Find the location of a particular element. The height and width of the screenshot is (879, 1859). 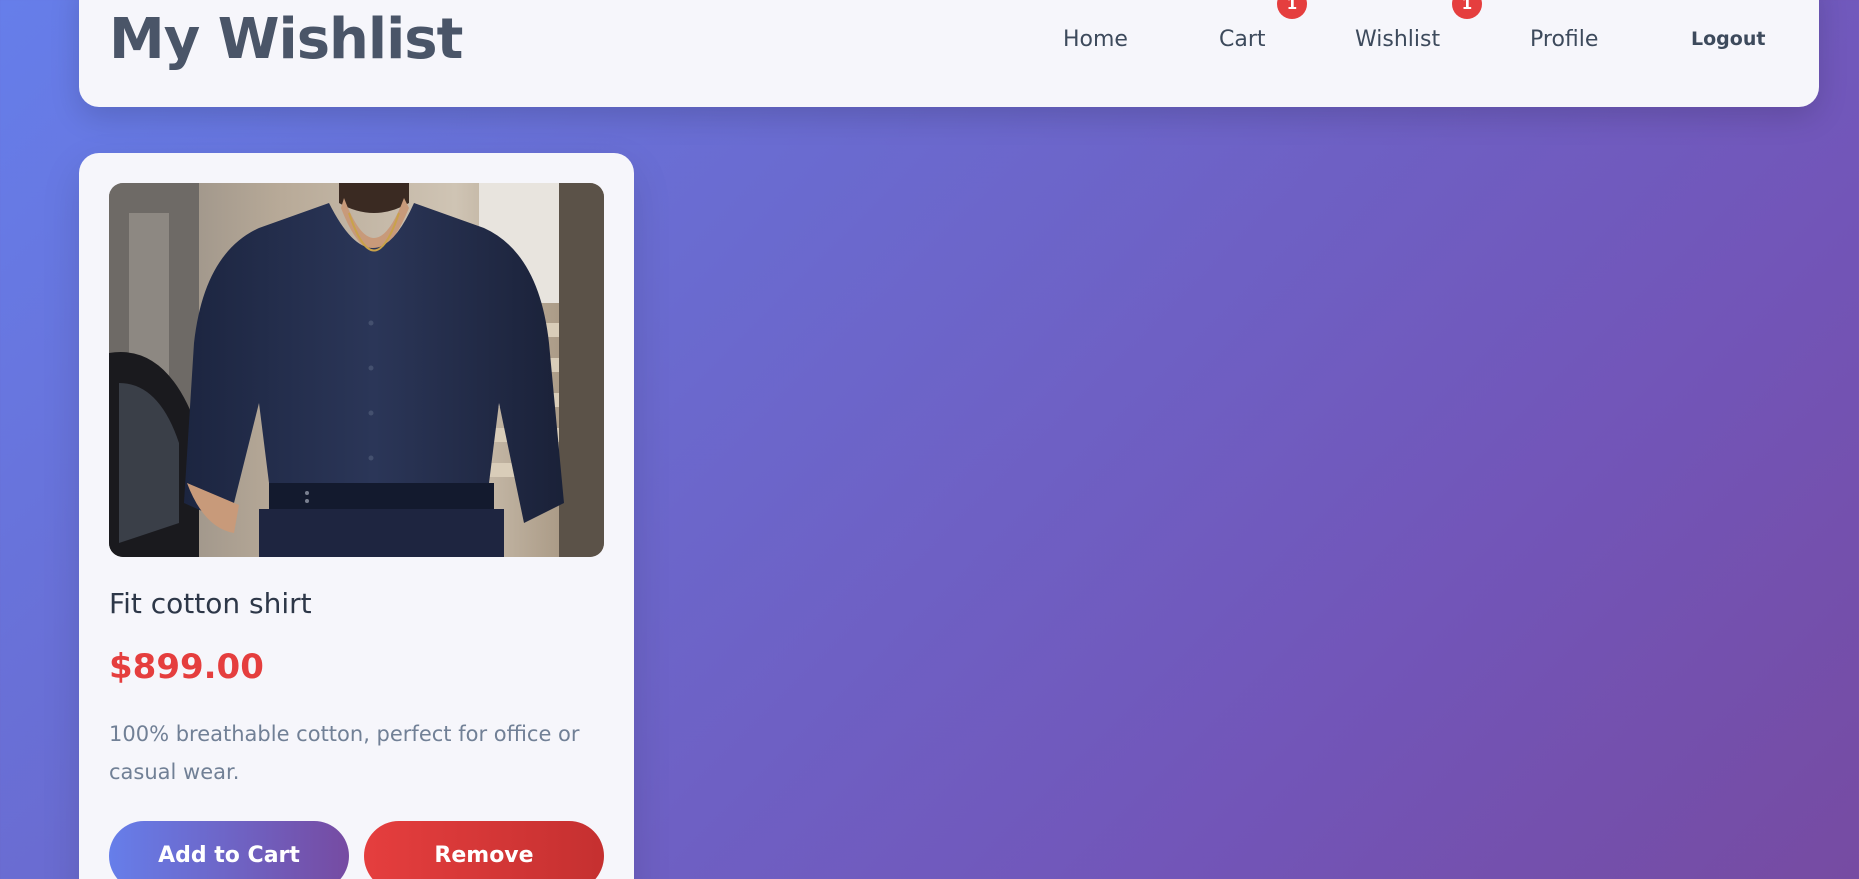

cart-count-badge: 1 is located at coordinates (1292, 9).